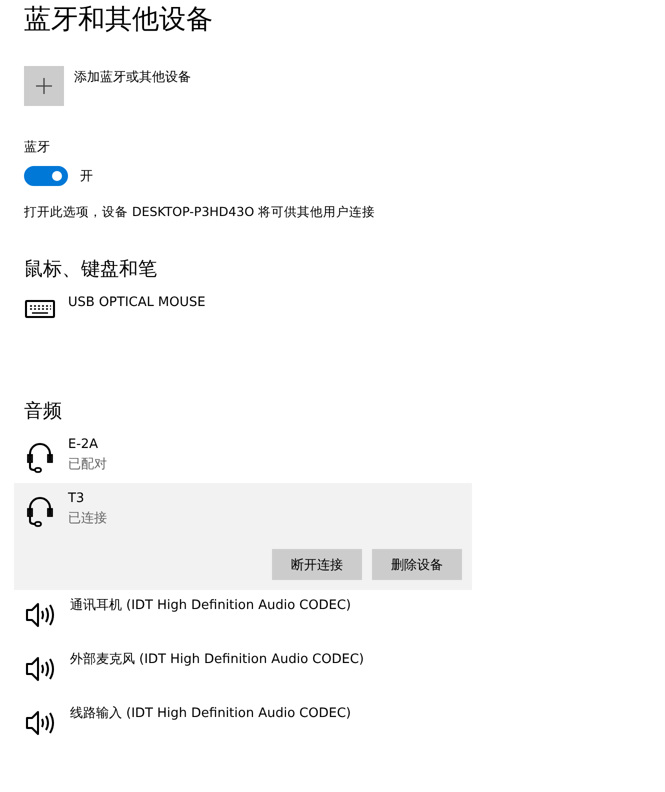 This screenshot has width=665, height=792. What do you see at coordinates (40, 309) in the screenshot?
I see `keyboard-icon` at bounding box center [40, 309].